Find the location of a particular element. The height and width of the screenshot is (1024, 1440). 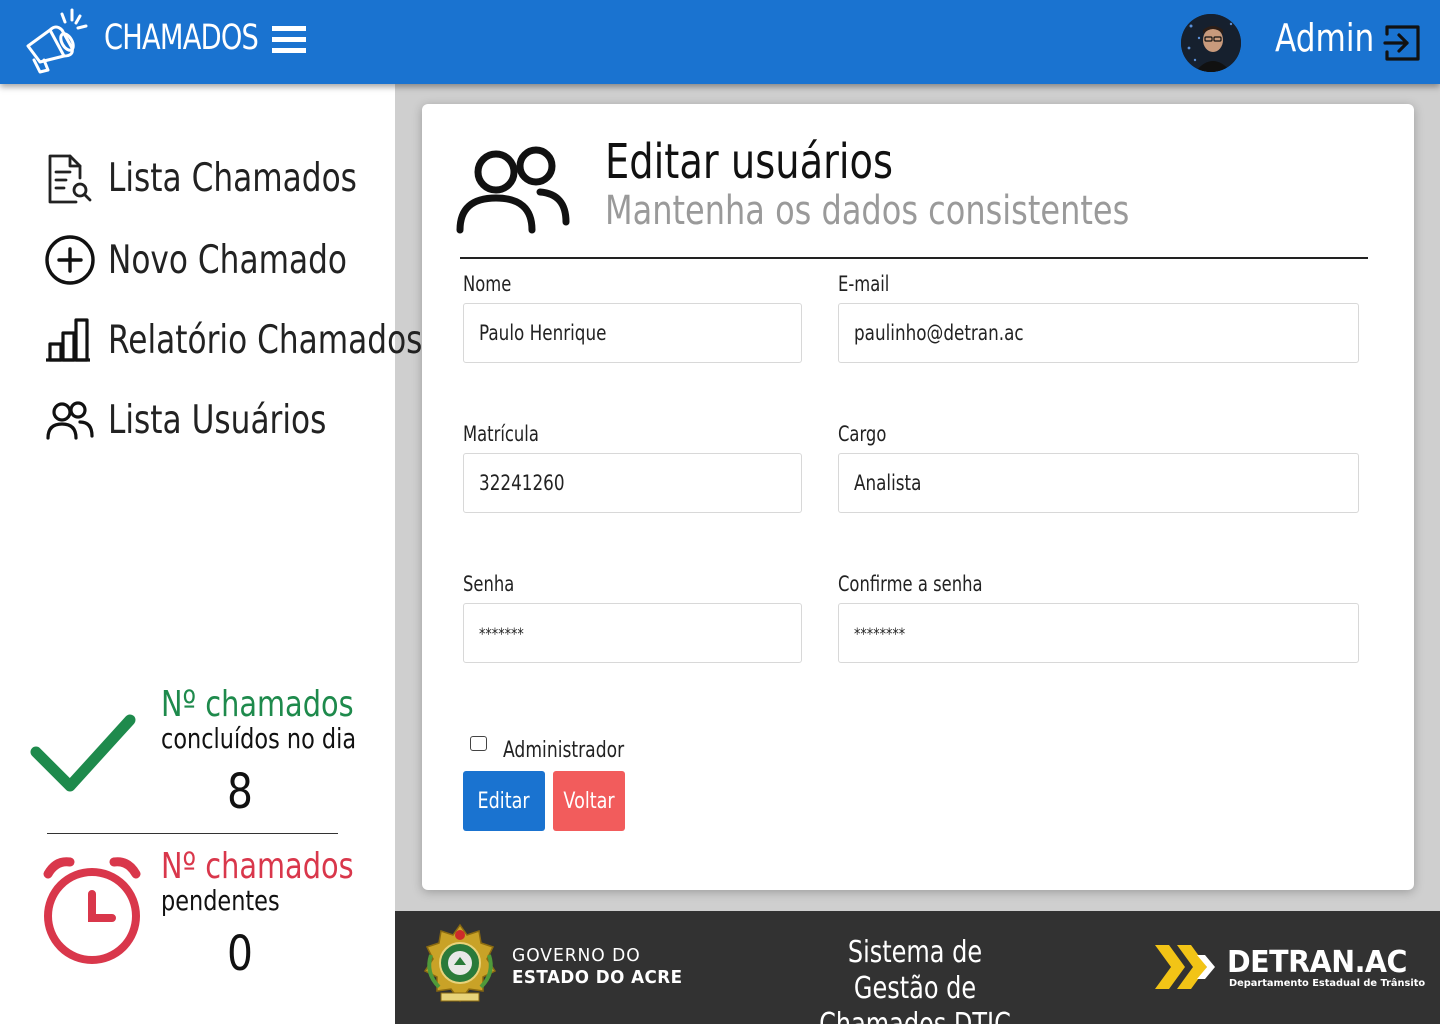

sidebar-item-label: Novo Chamado is located at coordinates (227, 260).